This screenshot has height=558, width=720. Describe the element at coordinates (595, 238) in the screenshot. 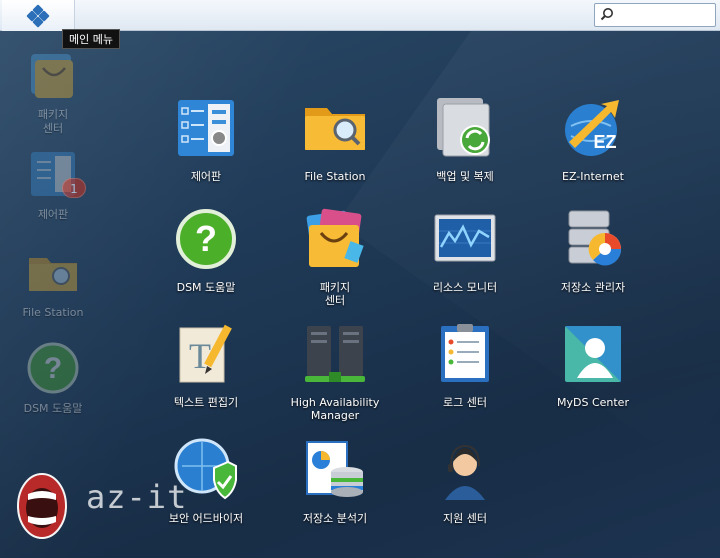

I see `storage-manager-icon` at that location.